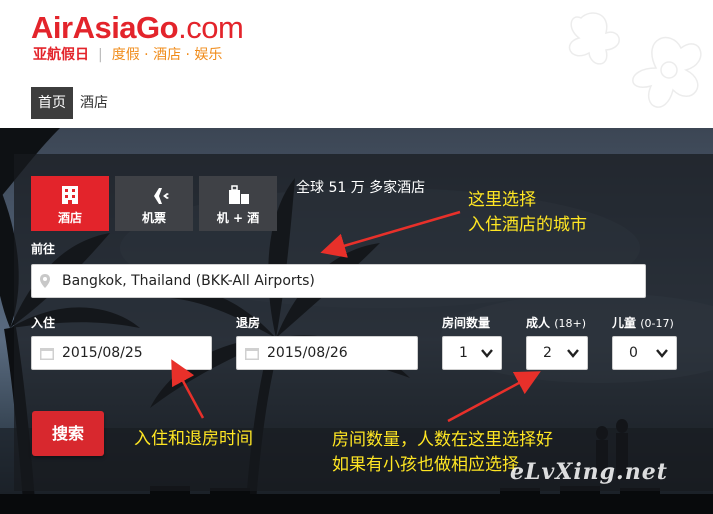 The width and height of the screenshot is (713, 514). I want to click on watermark: eLvXing.net, so click(589, 472).